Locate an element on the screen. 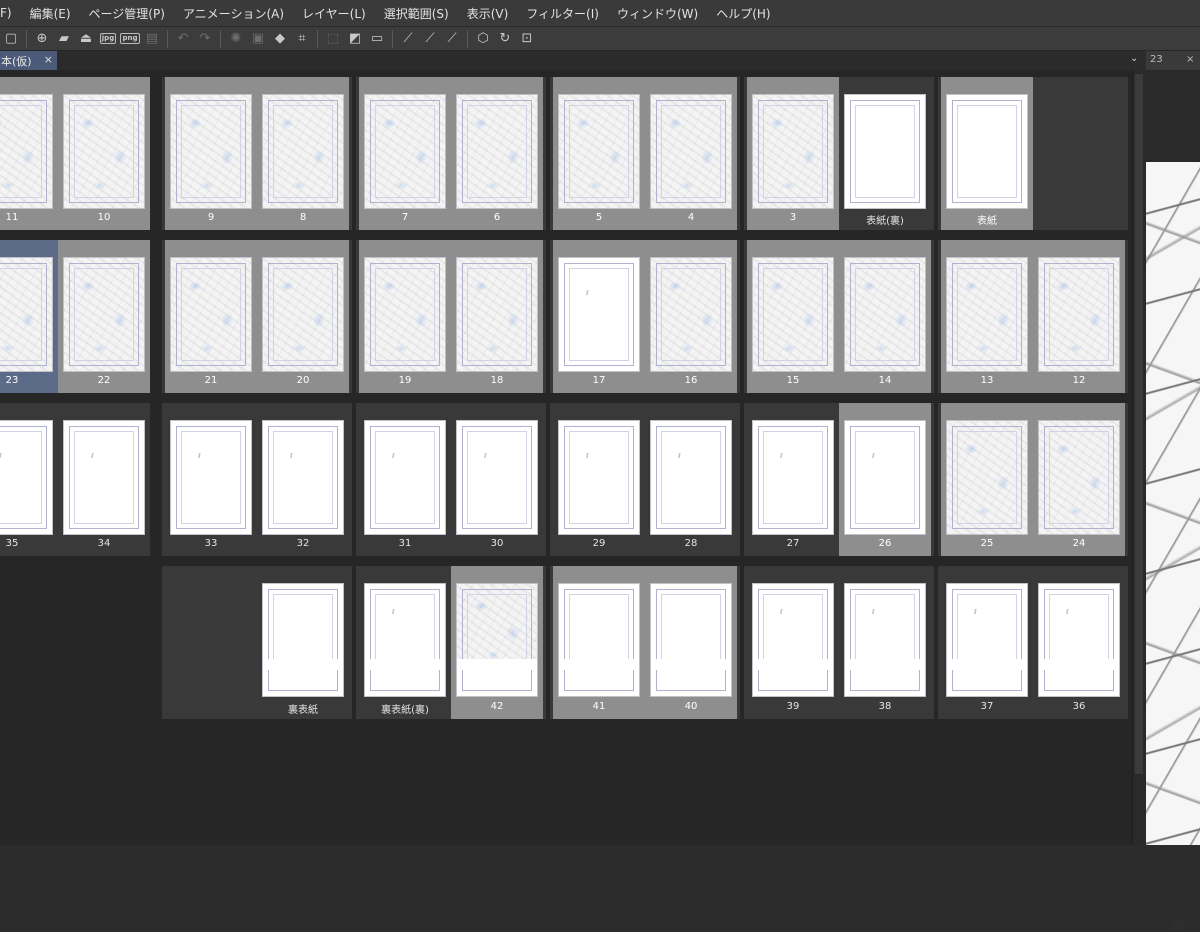  page-cell: 34 is located at coordinates (104, 479).